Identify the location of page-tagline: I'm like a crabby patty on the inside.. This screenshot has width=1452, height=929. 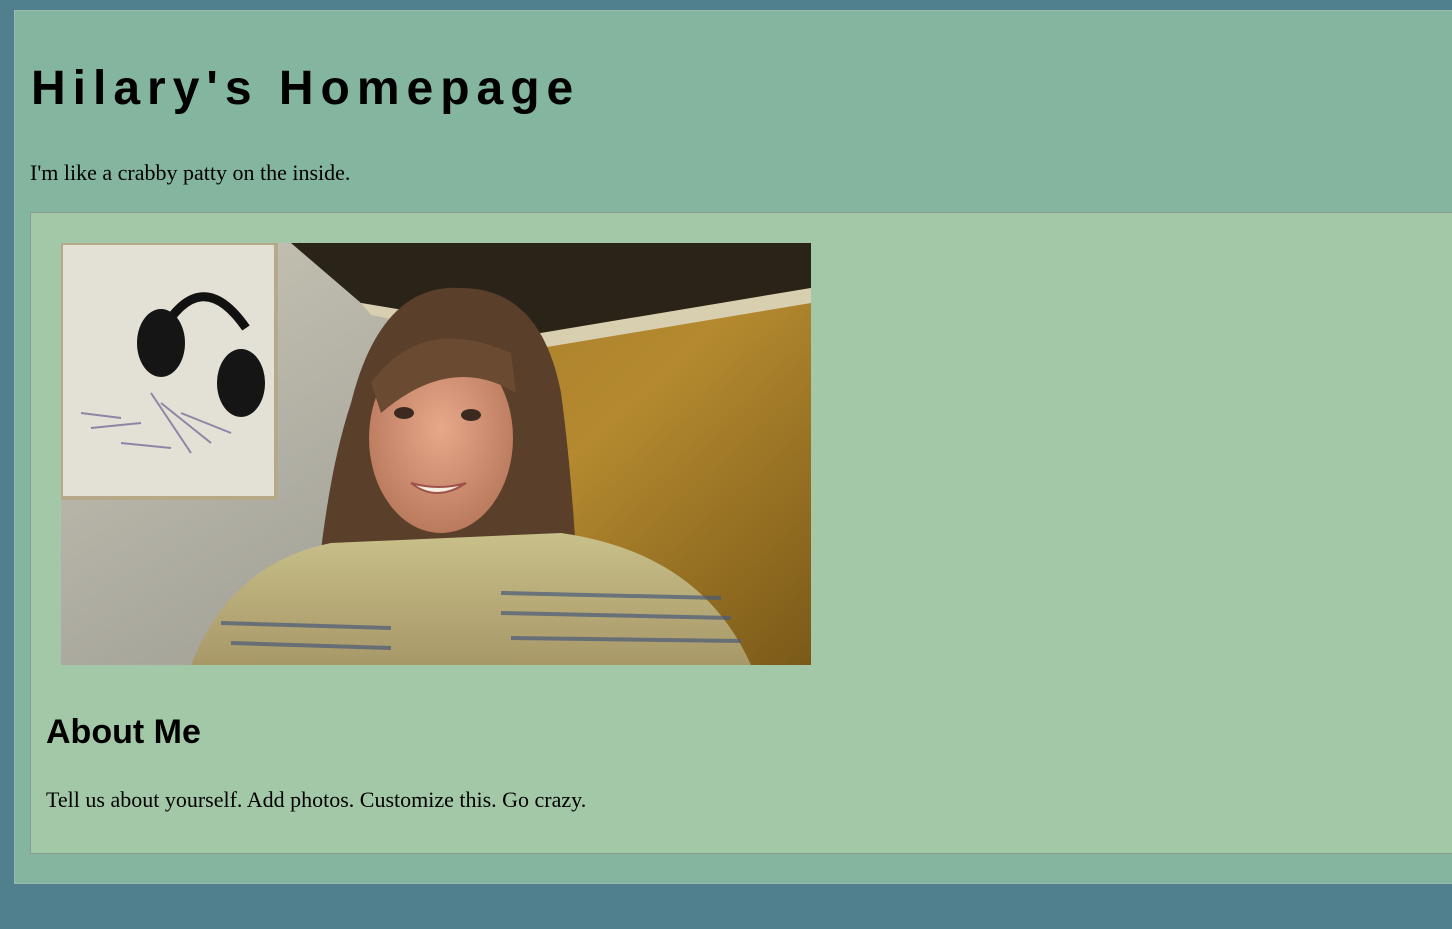
(190, 172).